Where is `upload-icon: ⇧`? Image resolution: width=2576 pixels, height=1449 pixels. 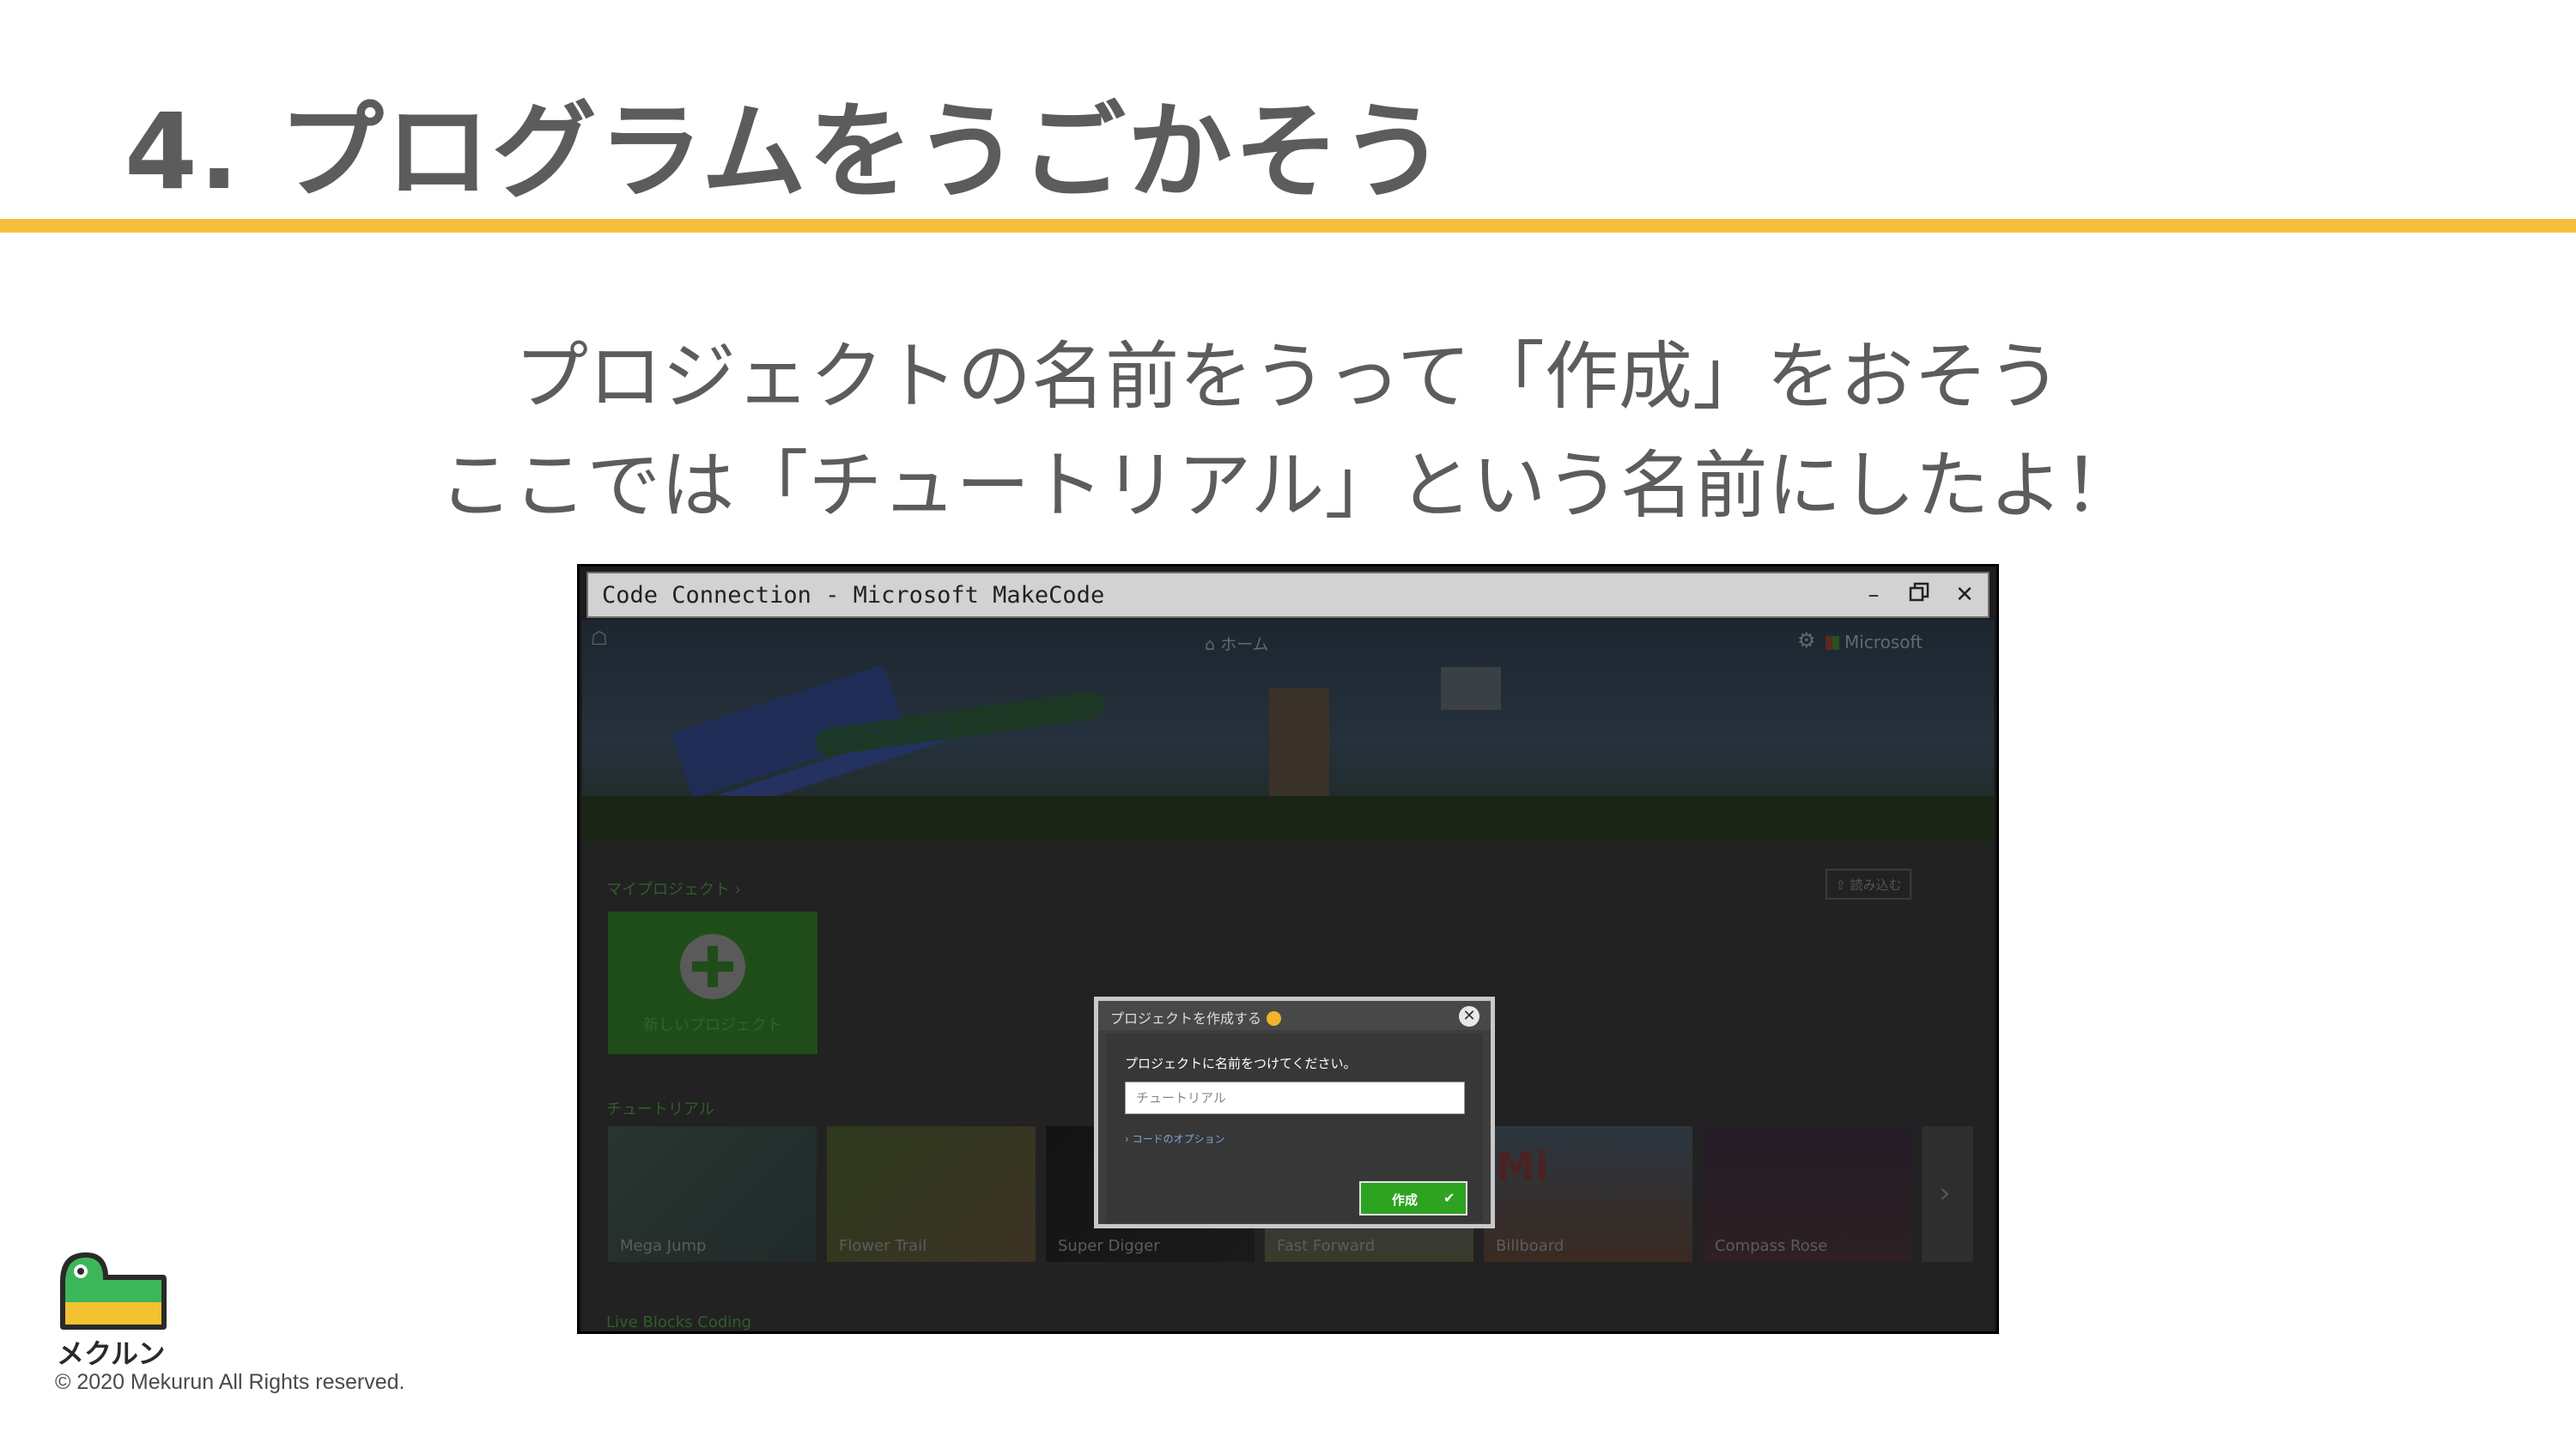 upload-icon: ⇧ is located at coordinates (1843, 885).